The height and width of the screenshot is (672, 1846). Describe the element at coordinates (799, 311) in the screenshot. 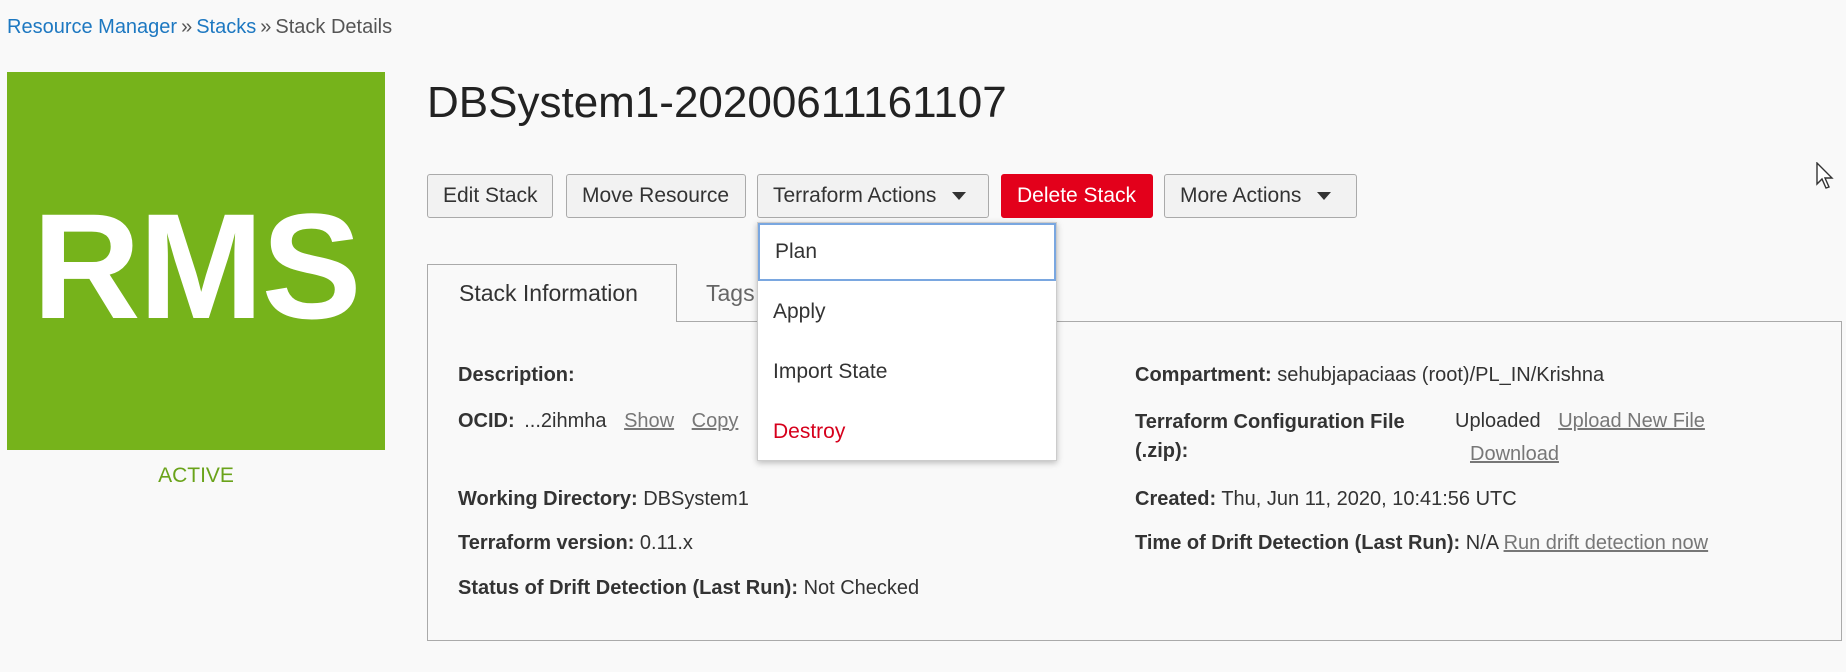

I see `menu-item-label: Apply` at that location.